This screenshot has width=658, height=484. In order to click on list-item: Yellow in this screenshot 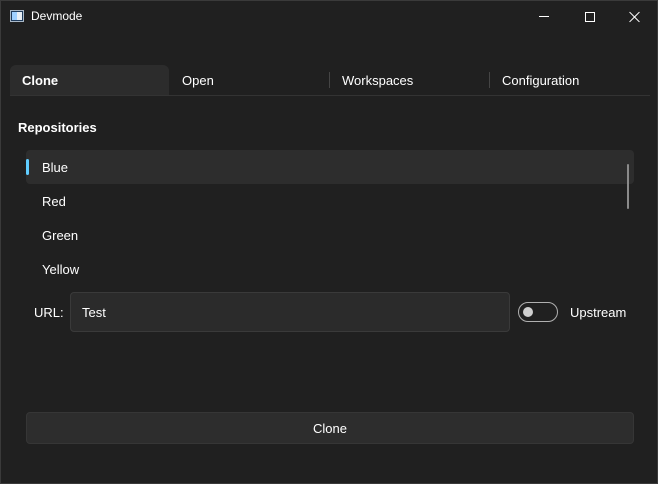, I will do `click(330, 269)`.